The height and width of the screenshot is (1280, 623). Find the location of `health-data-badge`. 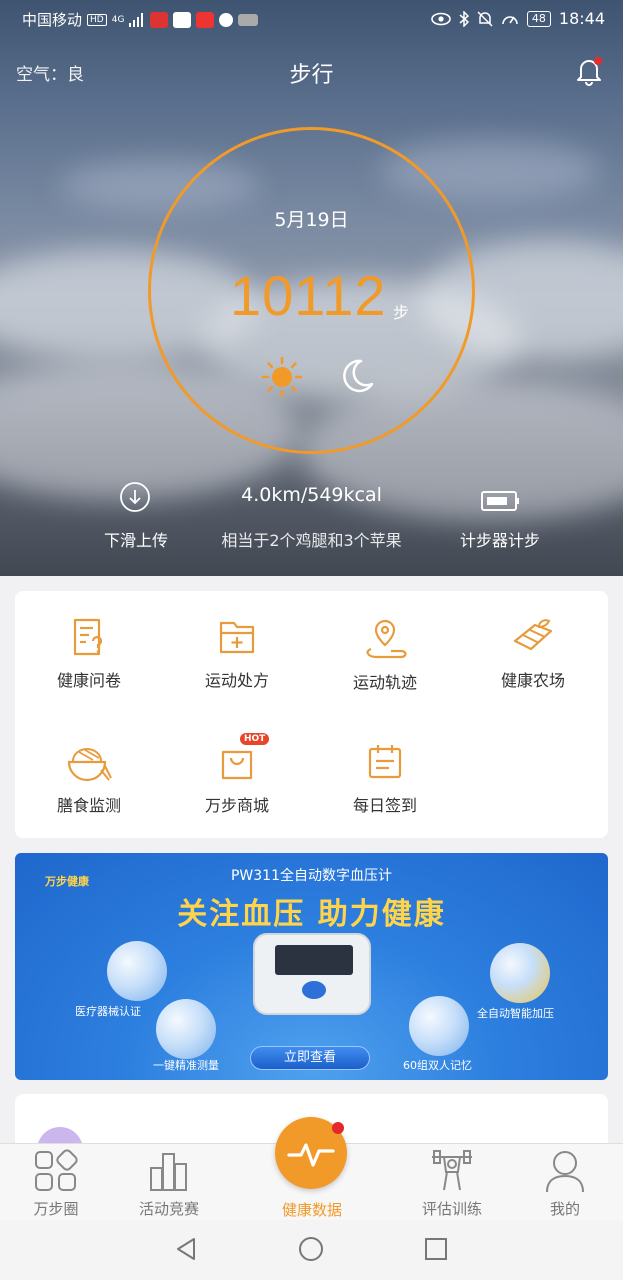

health-data-badge is located at coordinates (338, 1128).